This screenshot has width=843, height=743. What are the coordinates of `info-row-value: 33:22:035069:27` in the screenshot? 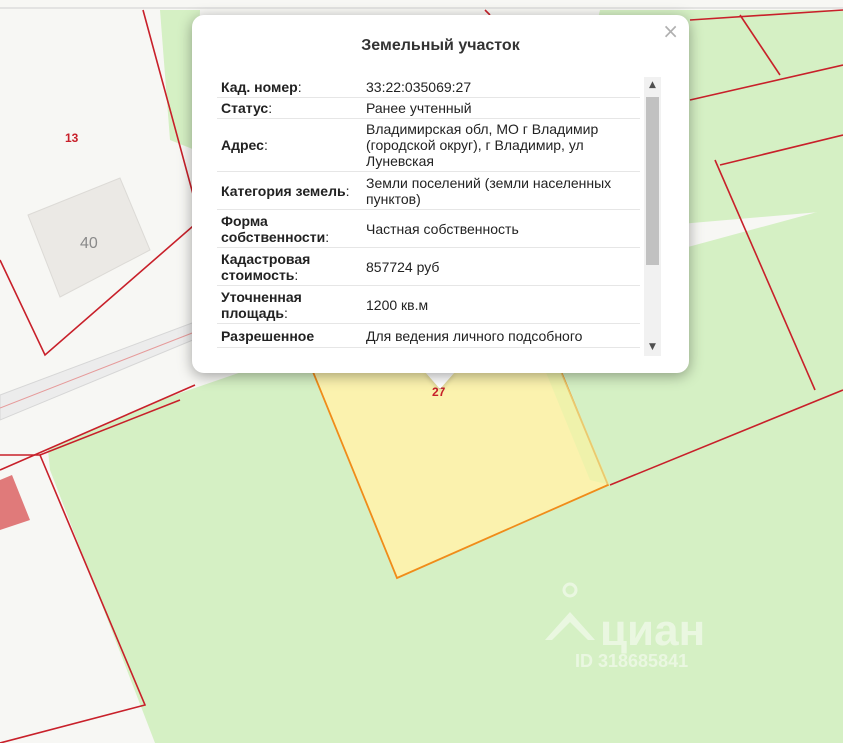 It's located at (501, 87).